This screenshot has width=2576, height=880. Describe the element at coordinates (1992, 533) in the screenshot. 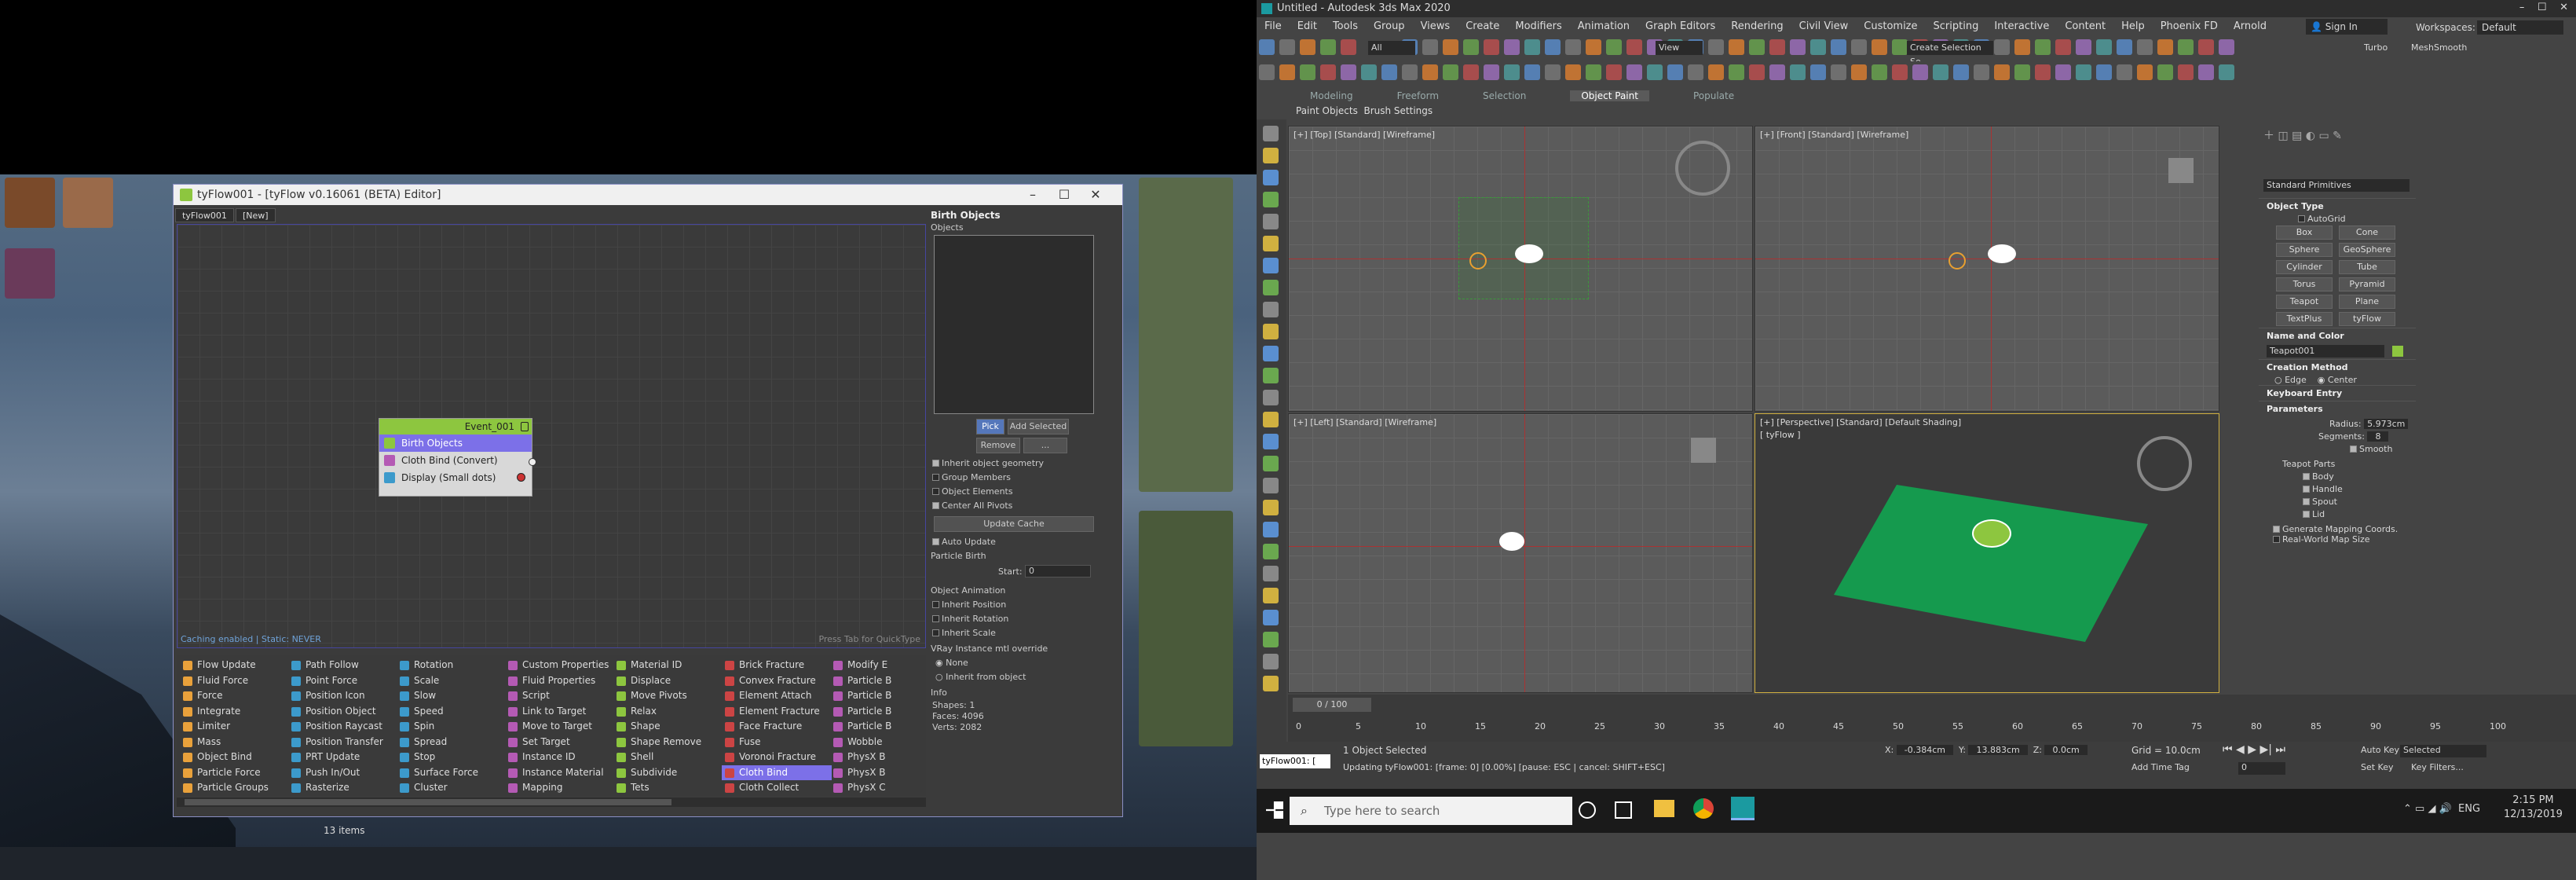

I see `teapot-persp` at that location.